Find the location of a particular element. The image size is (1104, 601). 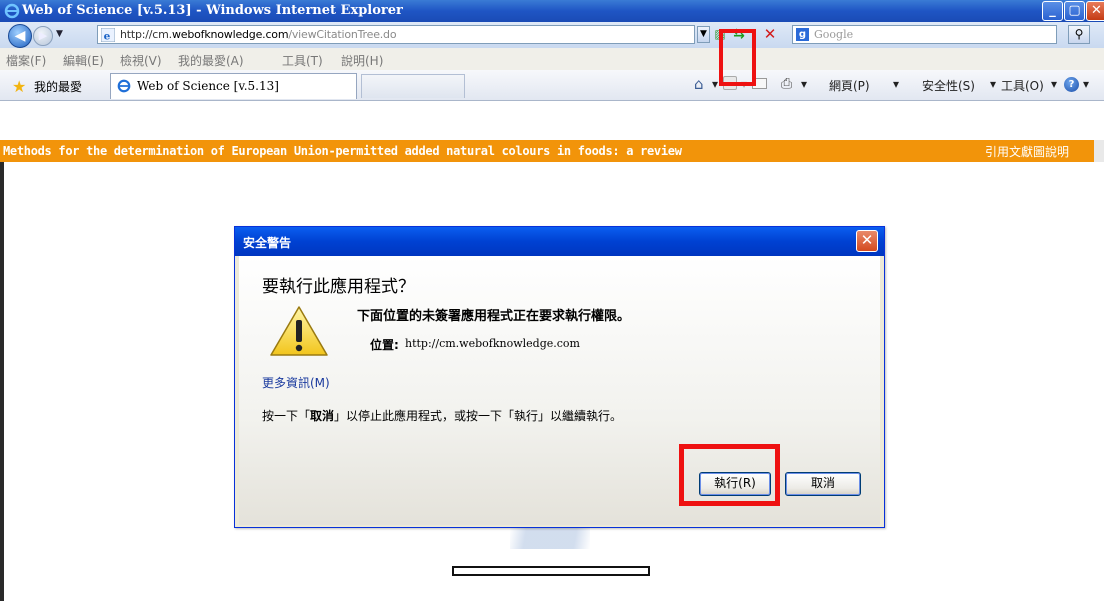

dialog-close-button: ✕ is located at coordinates (867, 241).